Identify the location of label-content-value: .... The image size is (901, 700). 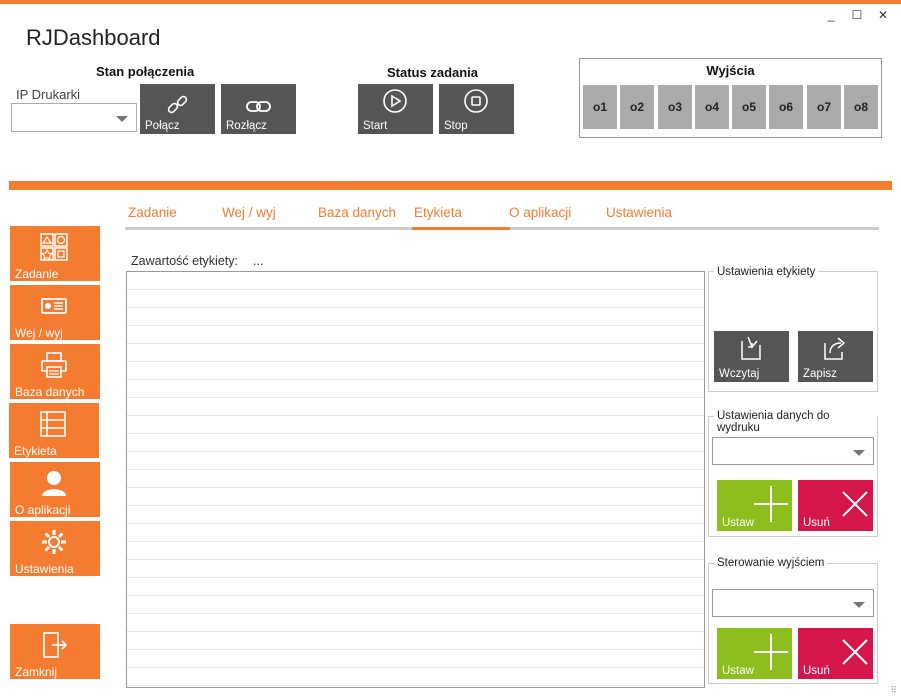
(258, 261).